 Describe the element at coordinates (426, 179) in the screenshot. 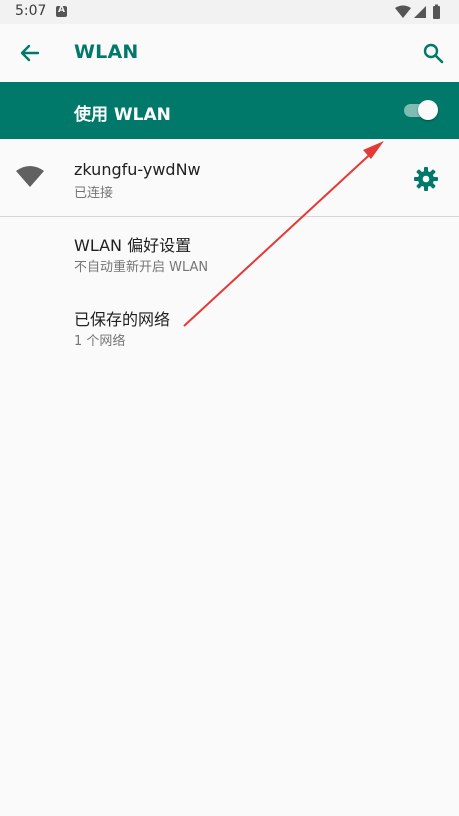

I see `gear-icon` at that location.